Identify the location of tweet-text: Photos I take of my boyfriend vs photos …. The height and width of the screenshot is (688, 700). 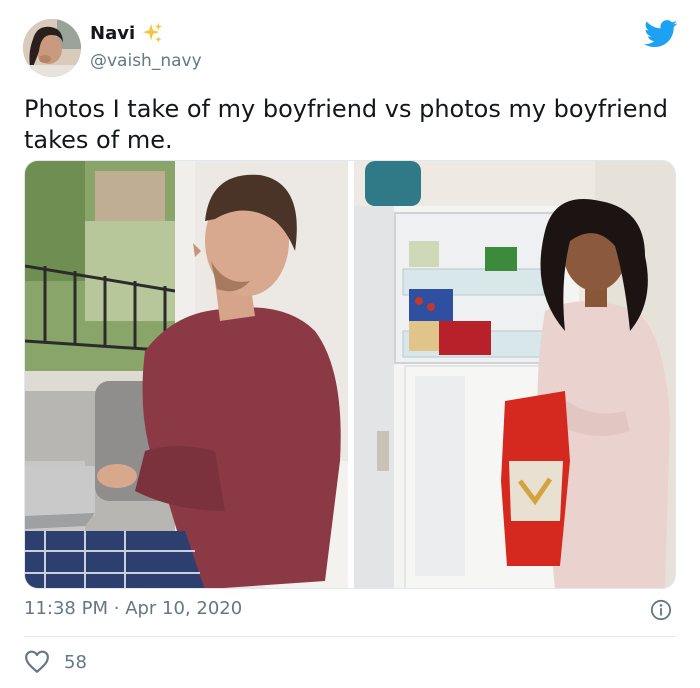
(346, 124).